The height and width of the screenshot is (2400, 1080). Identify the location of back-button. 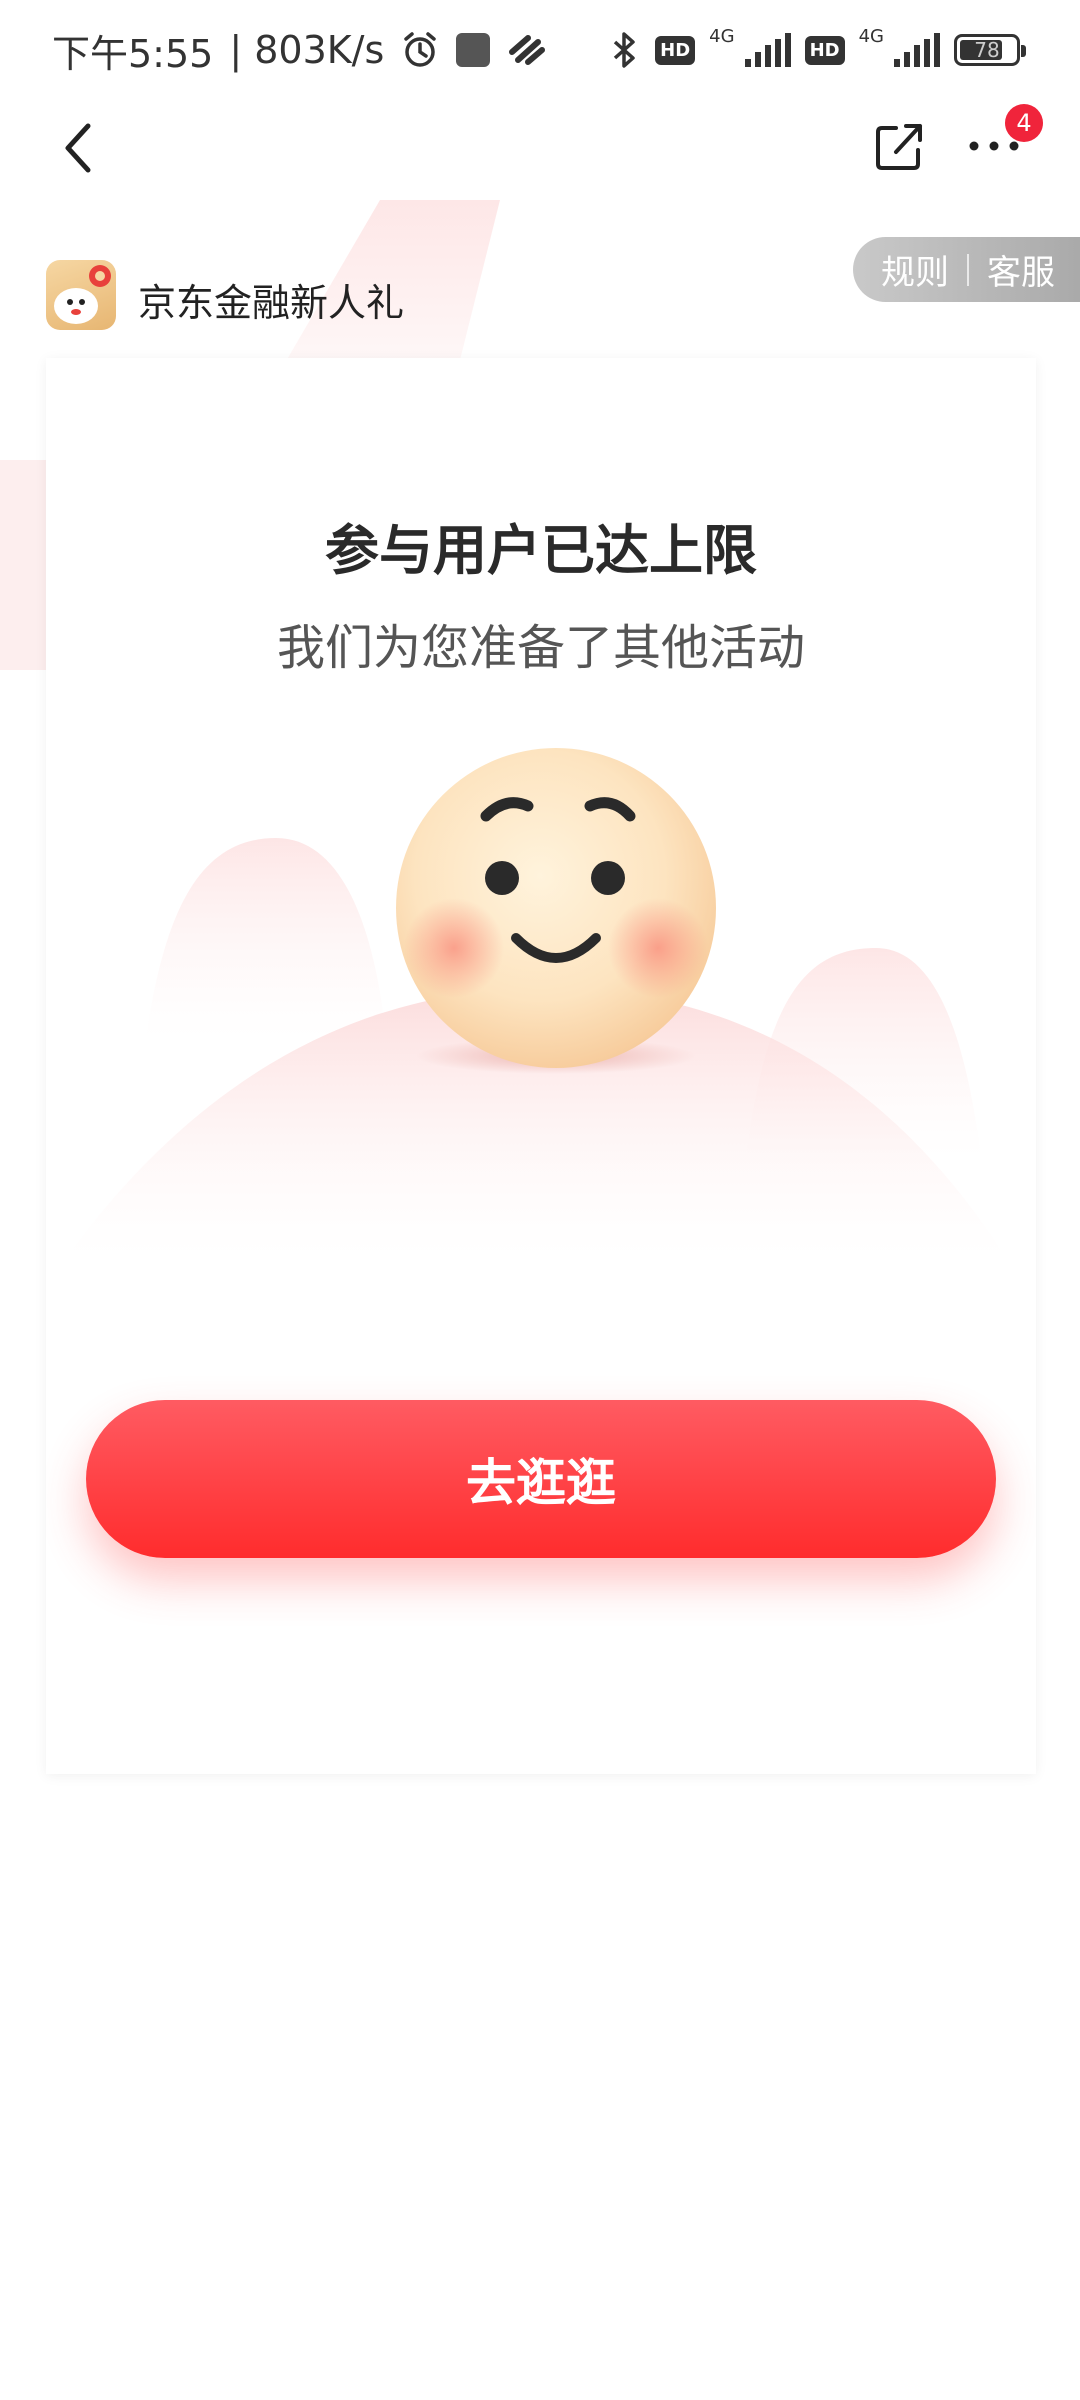
(78, 148).